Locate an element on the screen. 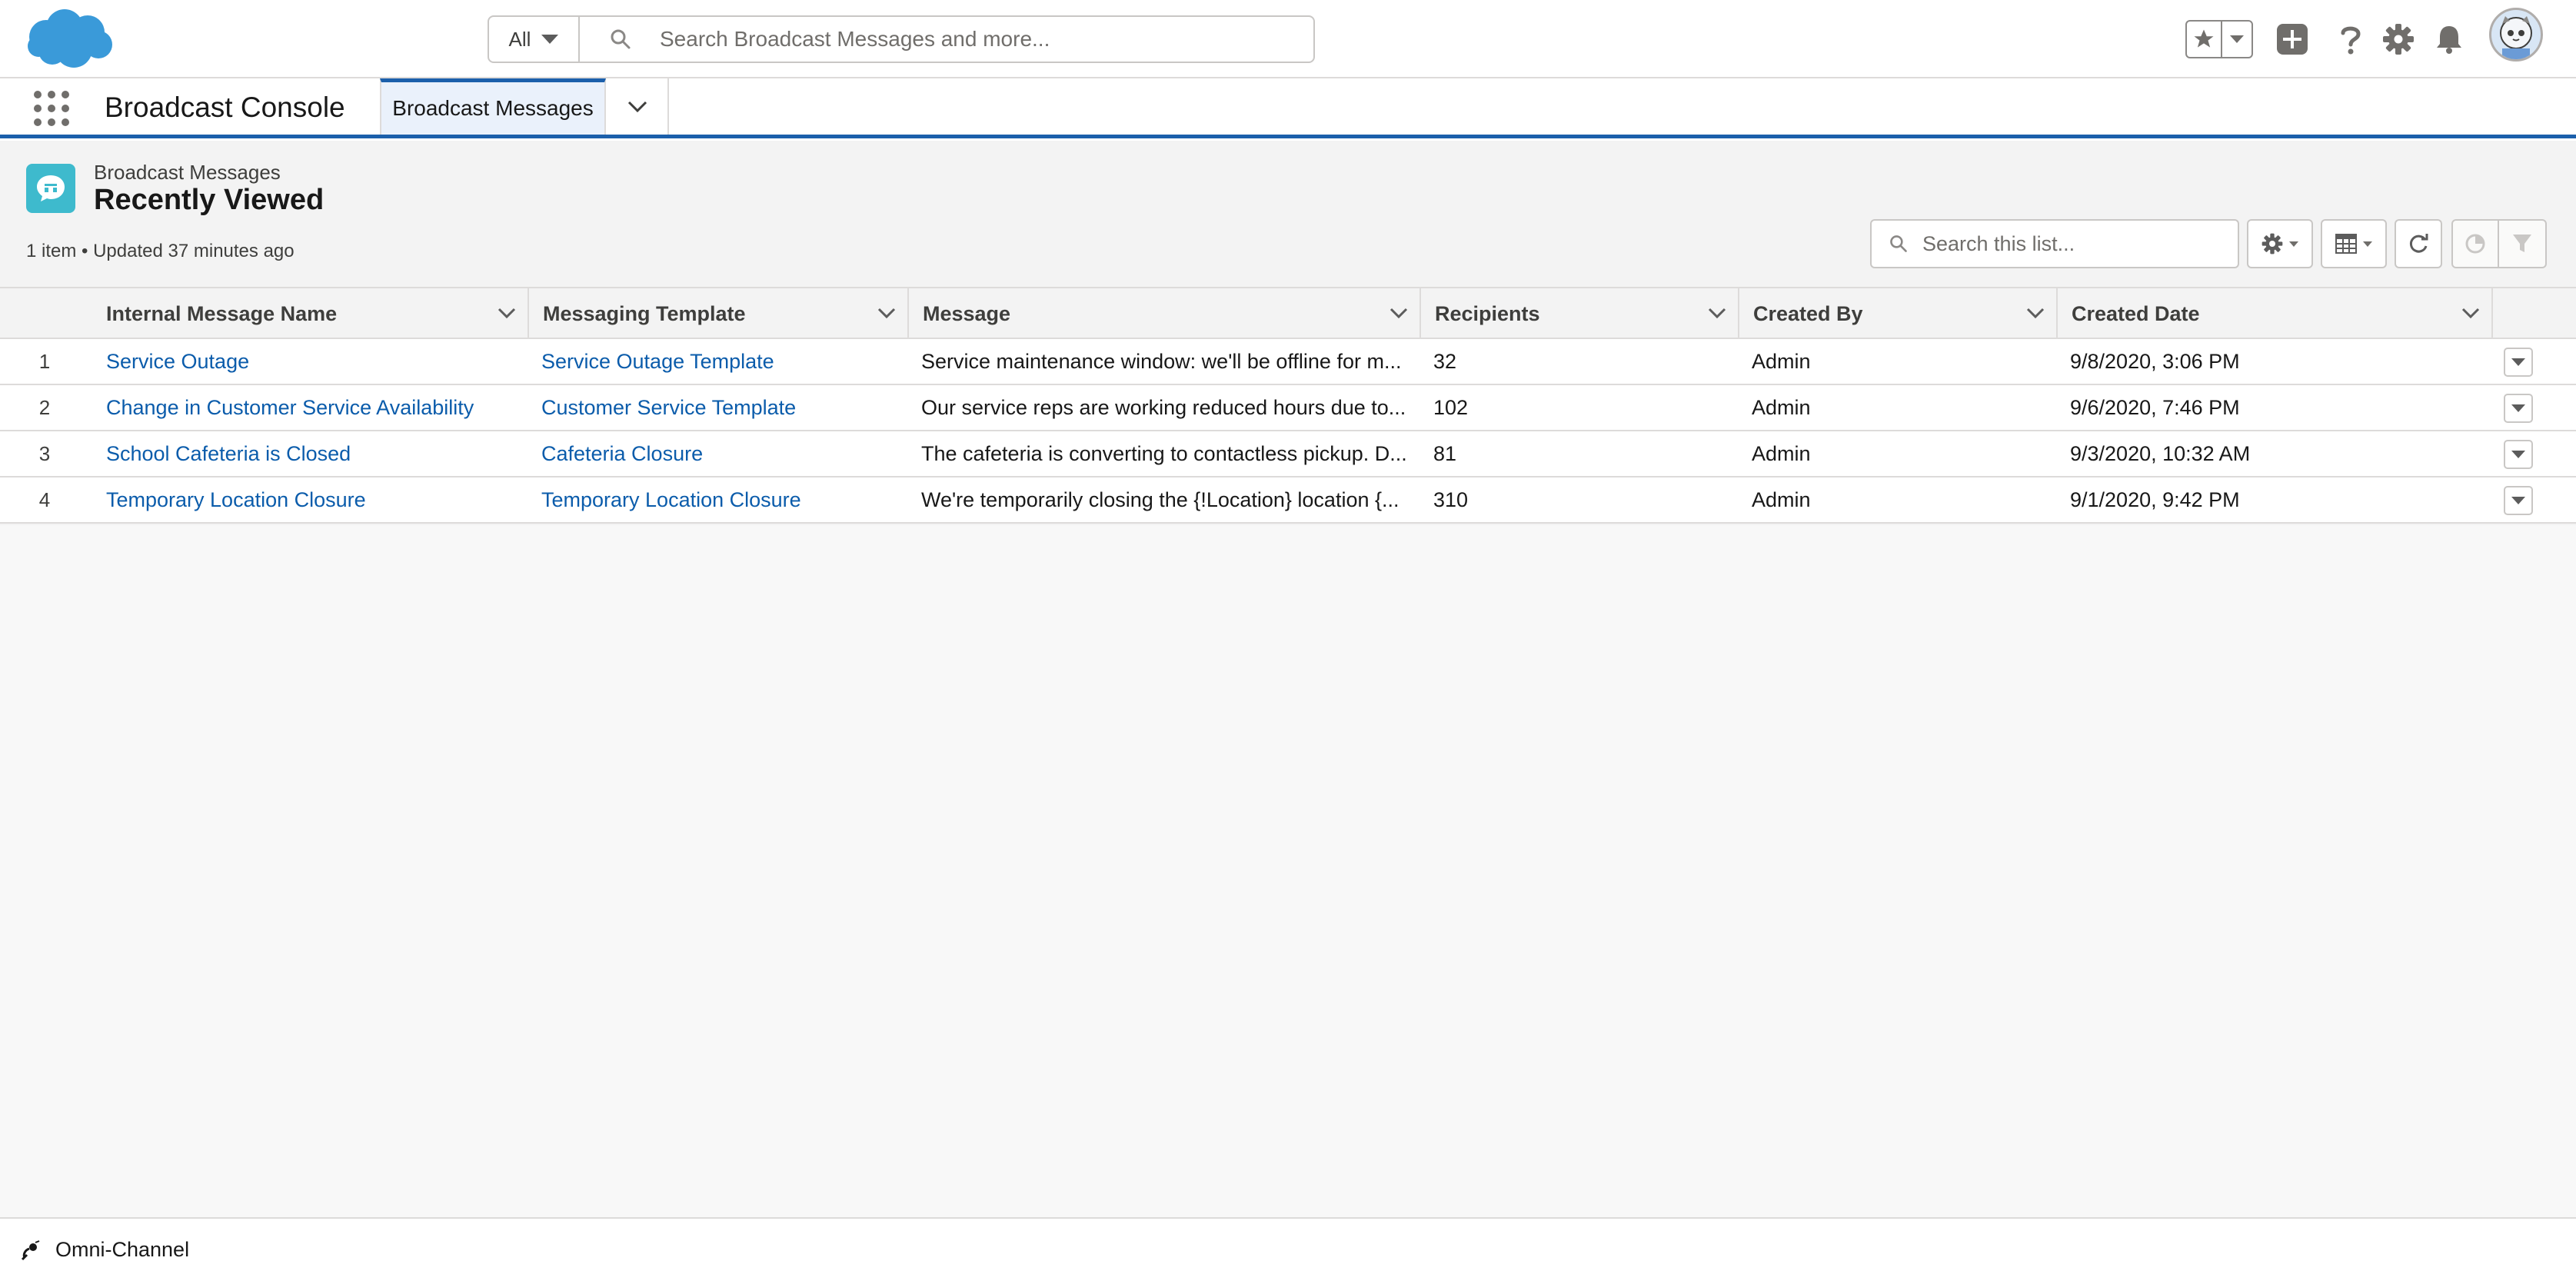 The height and width of the screenshot is (1281, 2576). template-link: Customer Service Template is located at coordinates (669, 408).